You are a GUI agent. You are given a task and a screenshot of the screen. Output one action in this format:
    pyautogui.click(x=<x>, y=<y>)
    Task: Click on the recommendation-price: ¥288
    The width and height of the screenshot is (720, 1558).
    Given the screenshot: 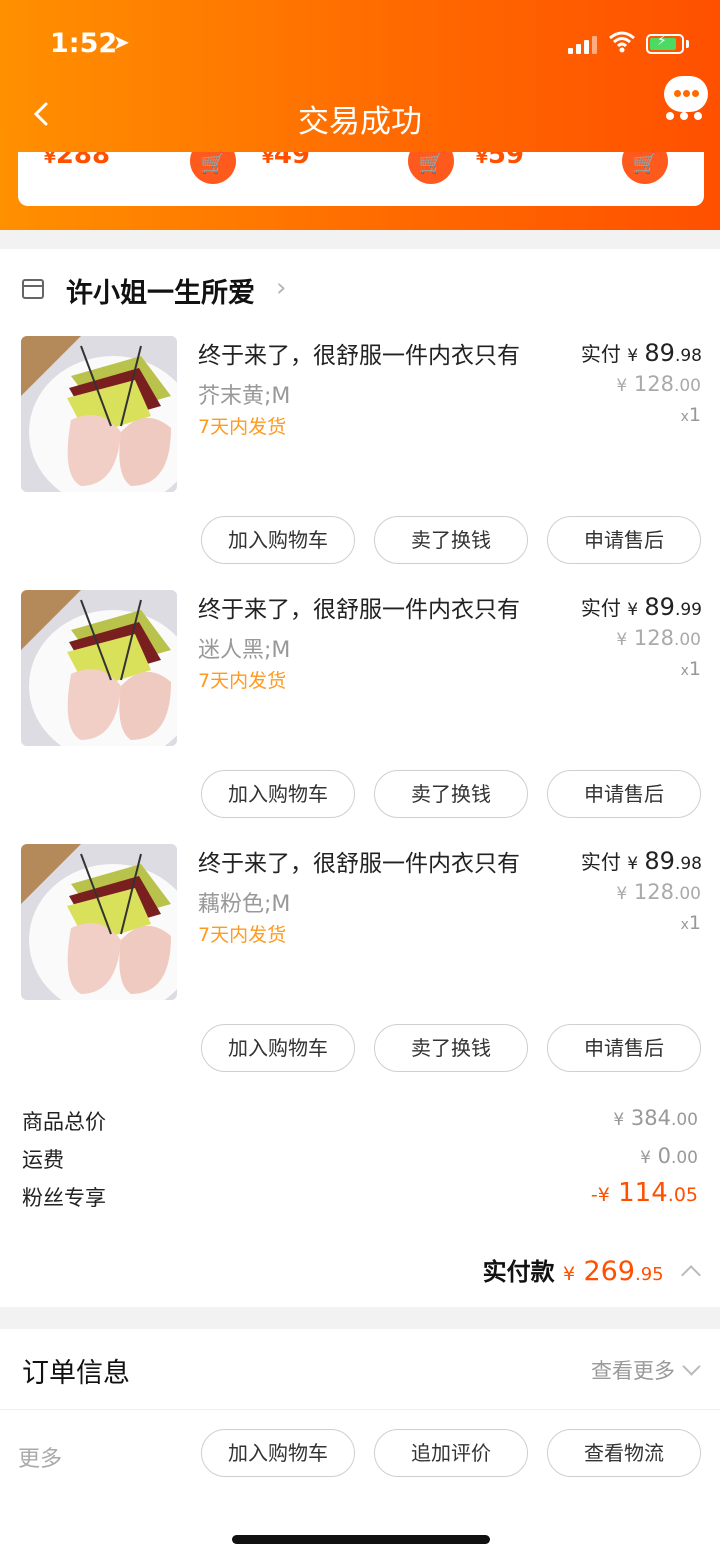 What is the action you would take?
    pyautogui.click(x=77, y=161)
    